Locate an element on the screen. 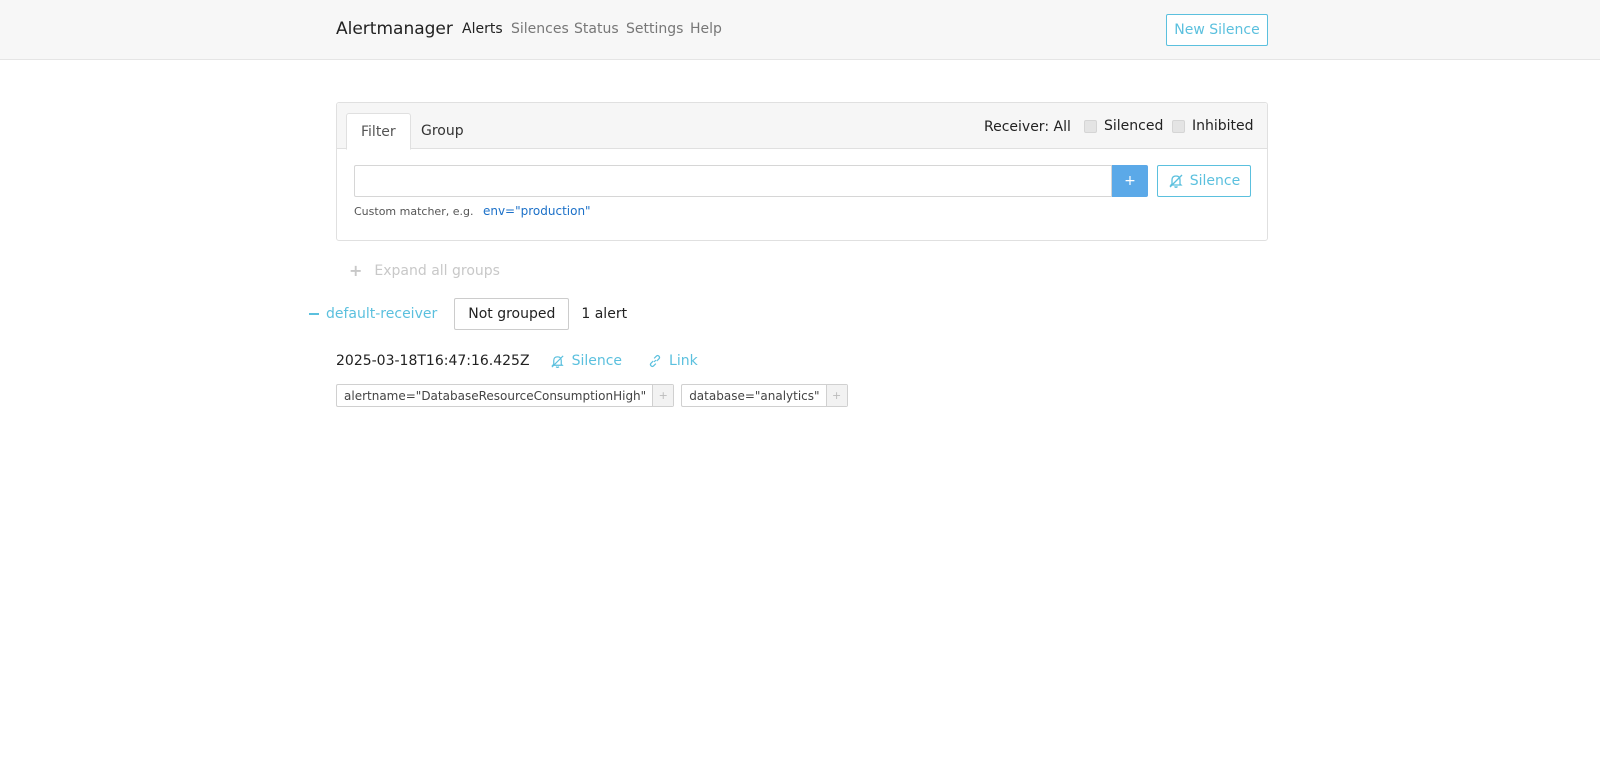 The height and width of the screenshot is (782, 1600). alert-silence-label: Silence is located at coordinates (597, 361).